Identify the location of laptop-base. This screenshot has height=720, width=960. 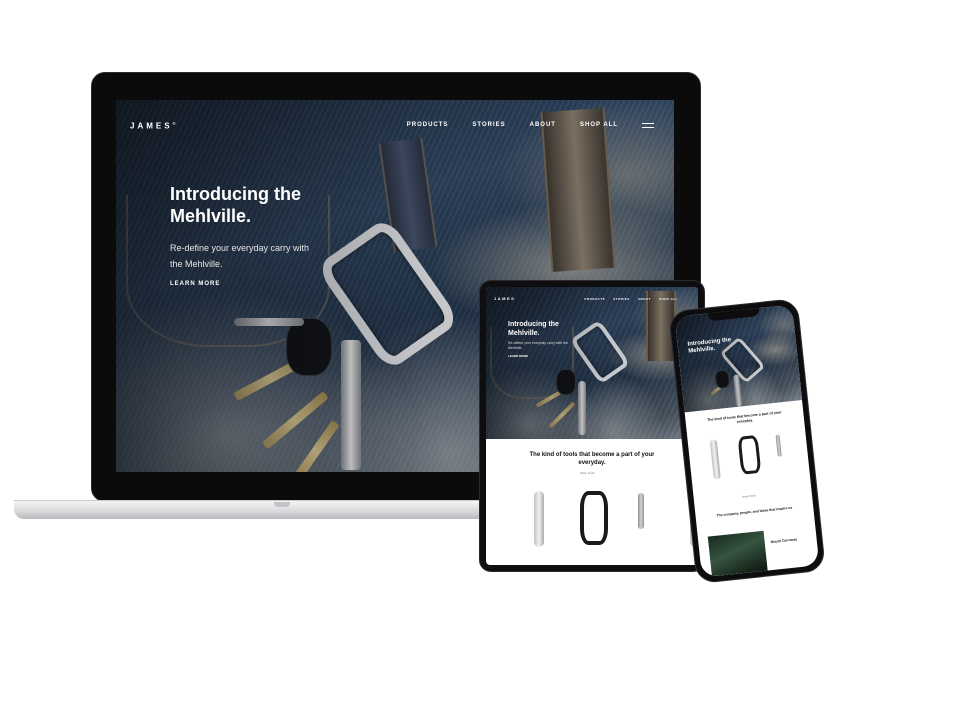
(274, 509).